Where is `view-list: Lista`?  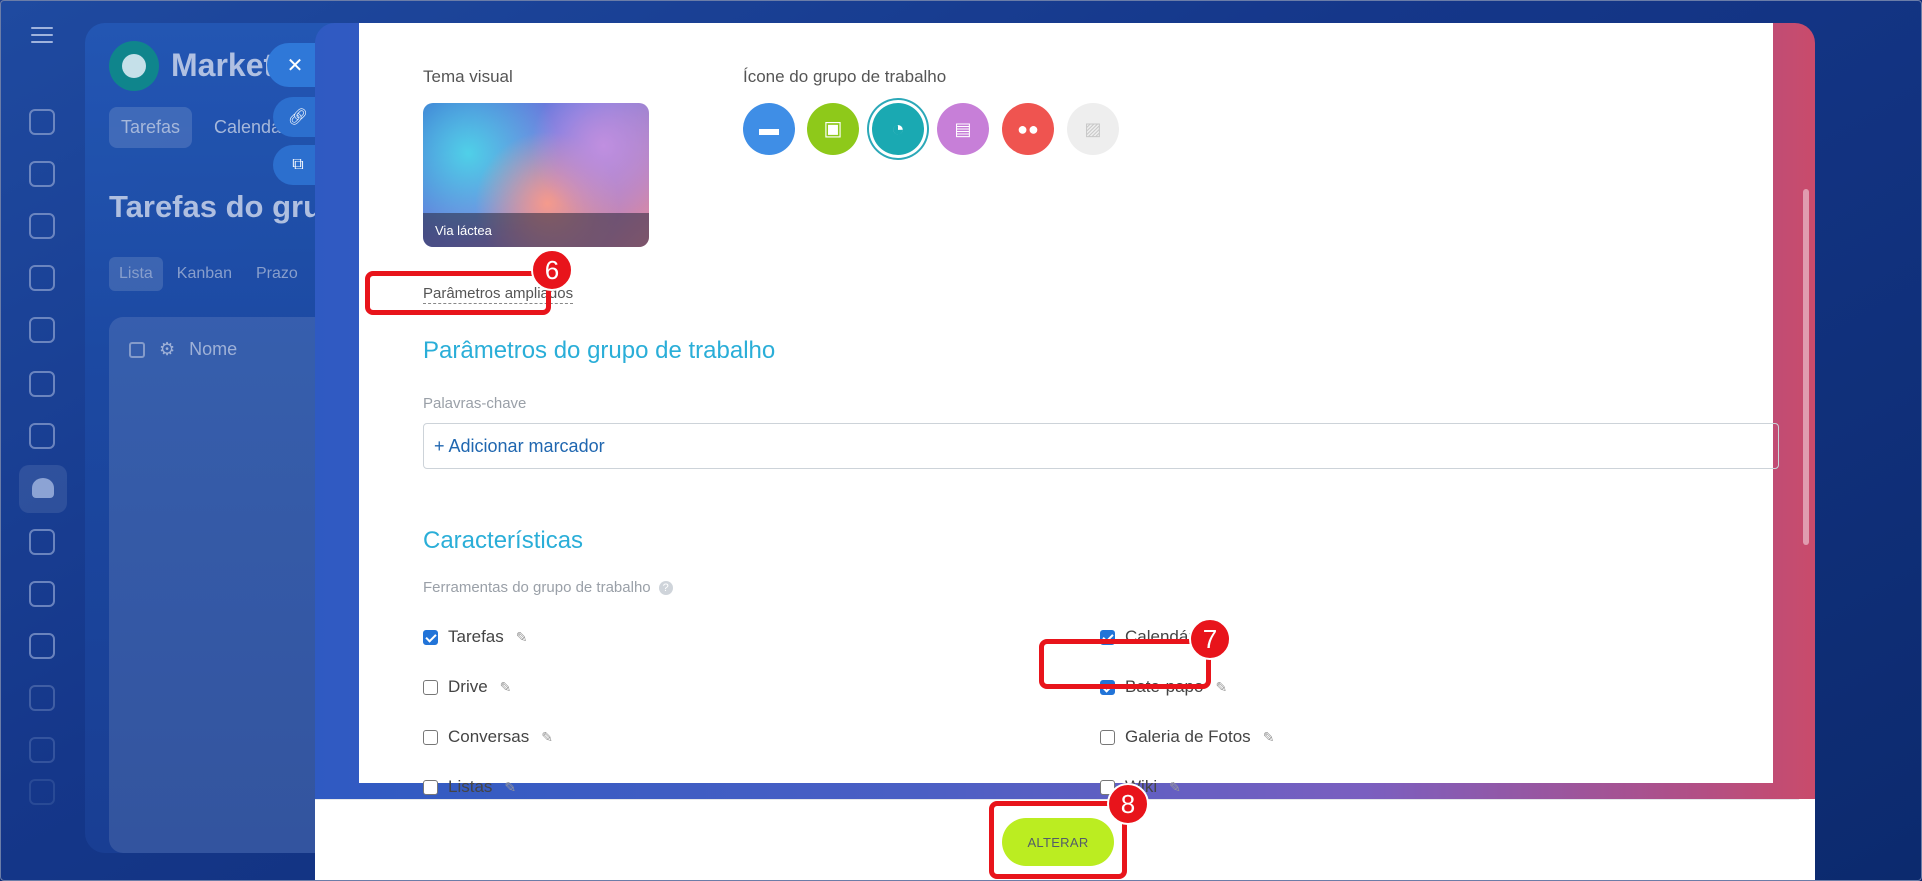
view-list: Lista is located at coordinates (136, 274).